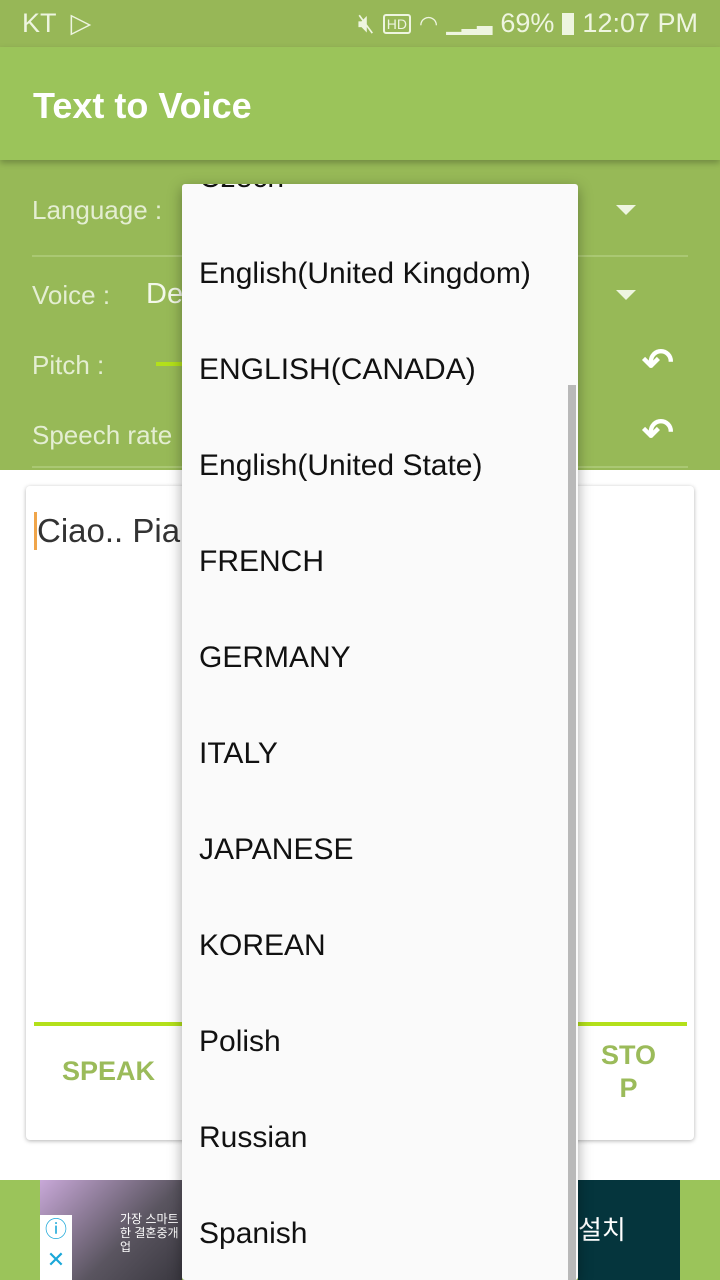 The image size is (720, 1280). What do you see at coordinates (238, 754) in the screenshot?
I see `dropdown-item: ITALY` at bounding box center [238, 754].